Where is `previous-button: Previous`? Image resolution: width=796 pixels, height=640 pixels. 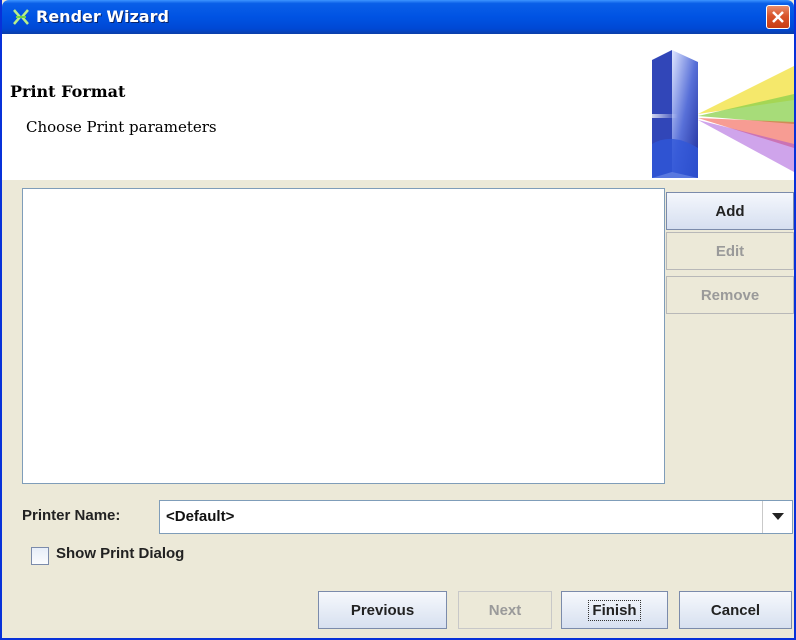
previous-button: Previous is located at coordinates (382, 610).